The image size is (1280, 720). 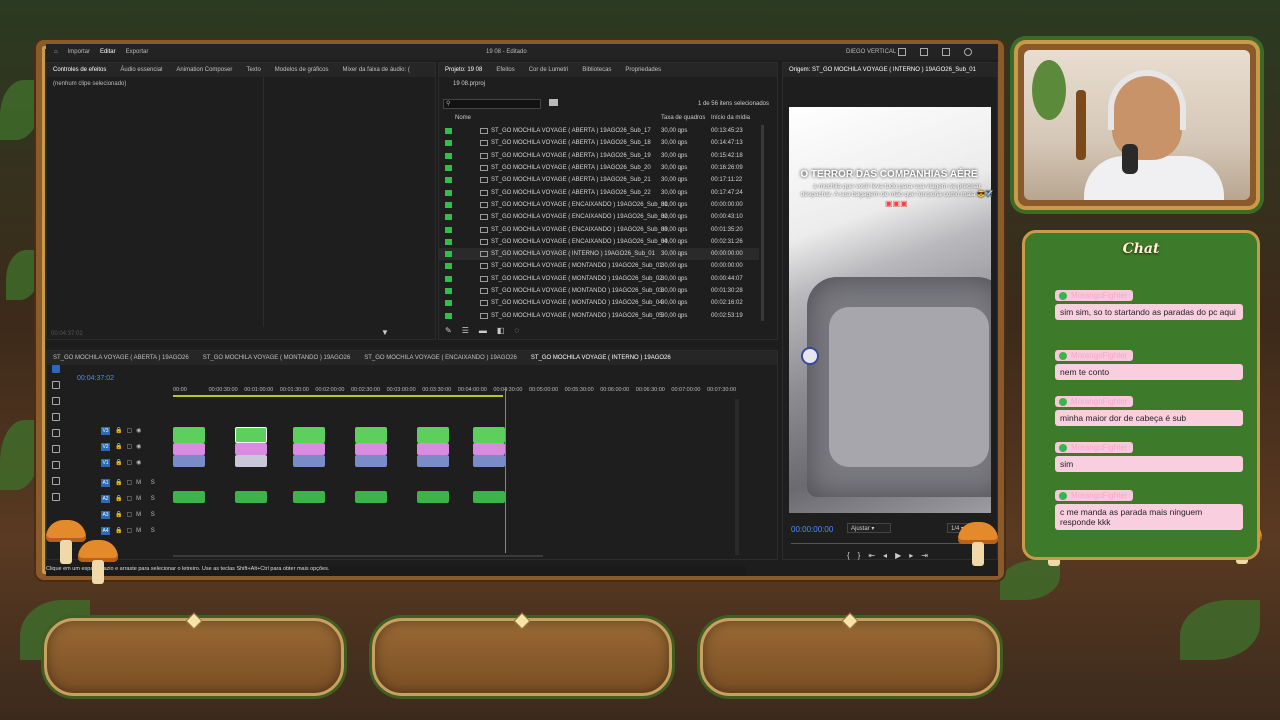 What do you see at coordinates (869, 528) in the screenshot?
I see `fit-dropdown: Ajustar ▾` at bounding box center [869, 528].